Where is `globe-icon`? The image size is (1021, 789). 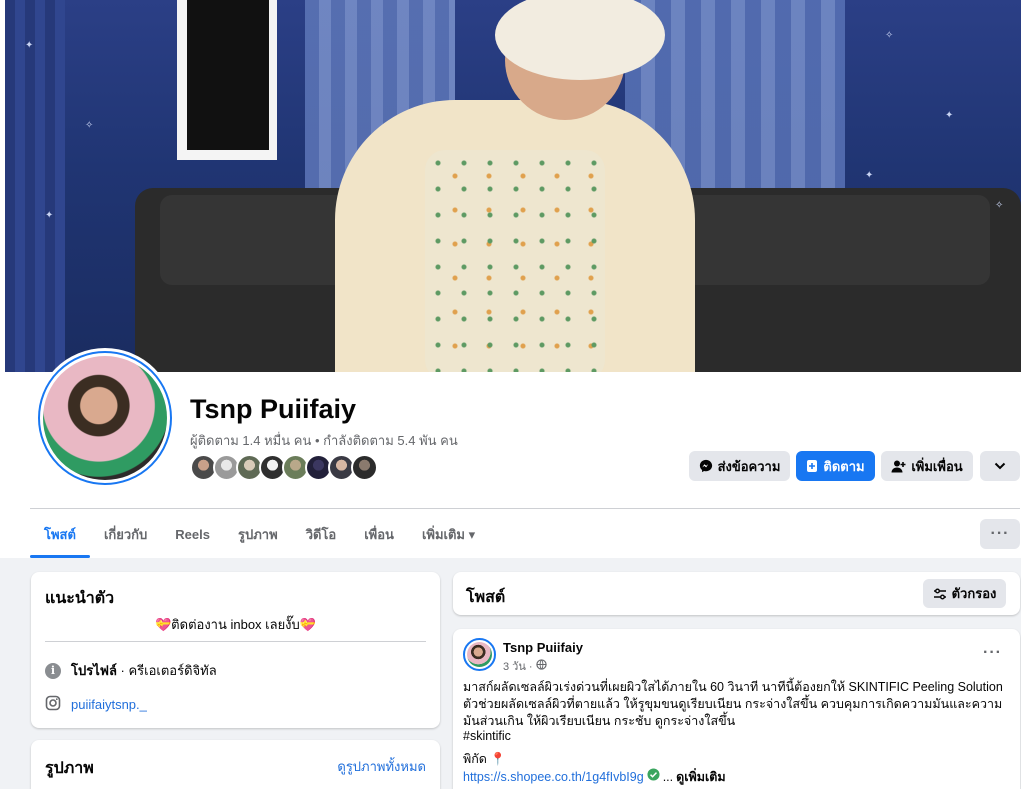 globe-icon is located at coordinates (541, 666).